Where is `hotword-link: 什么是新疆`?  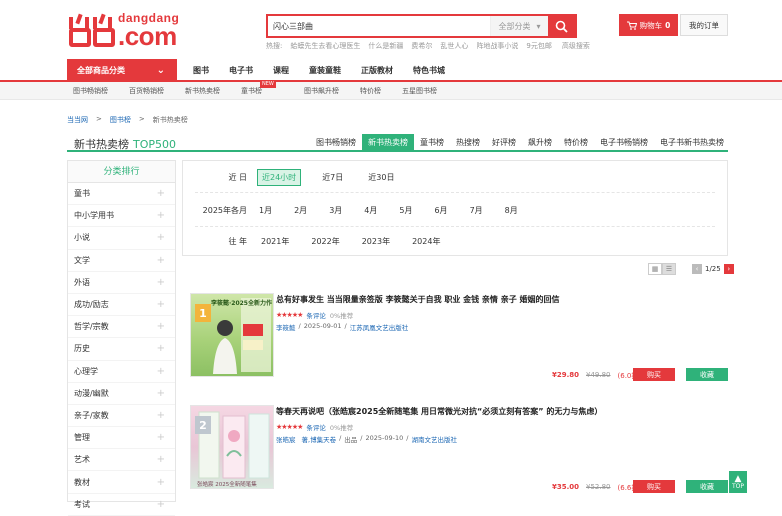
hotword-link: 什么是新疆 is located at coordinates (385, 46).